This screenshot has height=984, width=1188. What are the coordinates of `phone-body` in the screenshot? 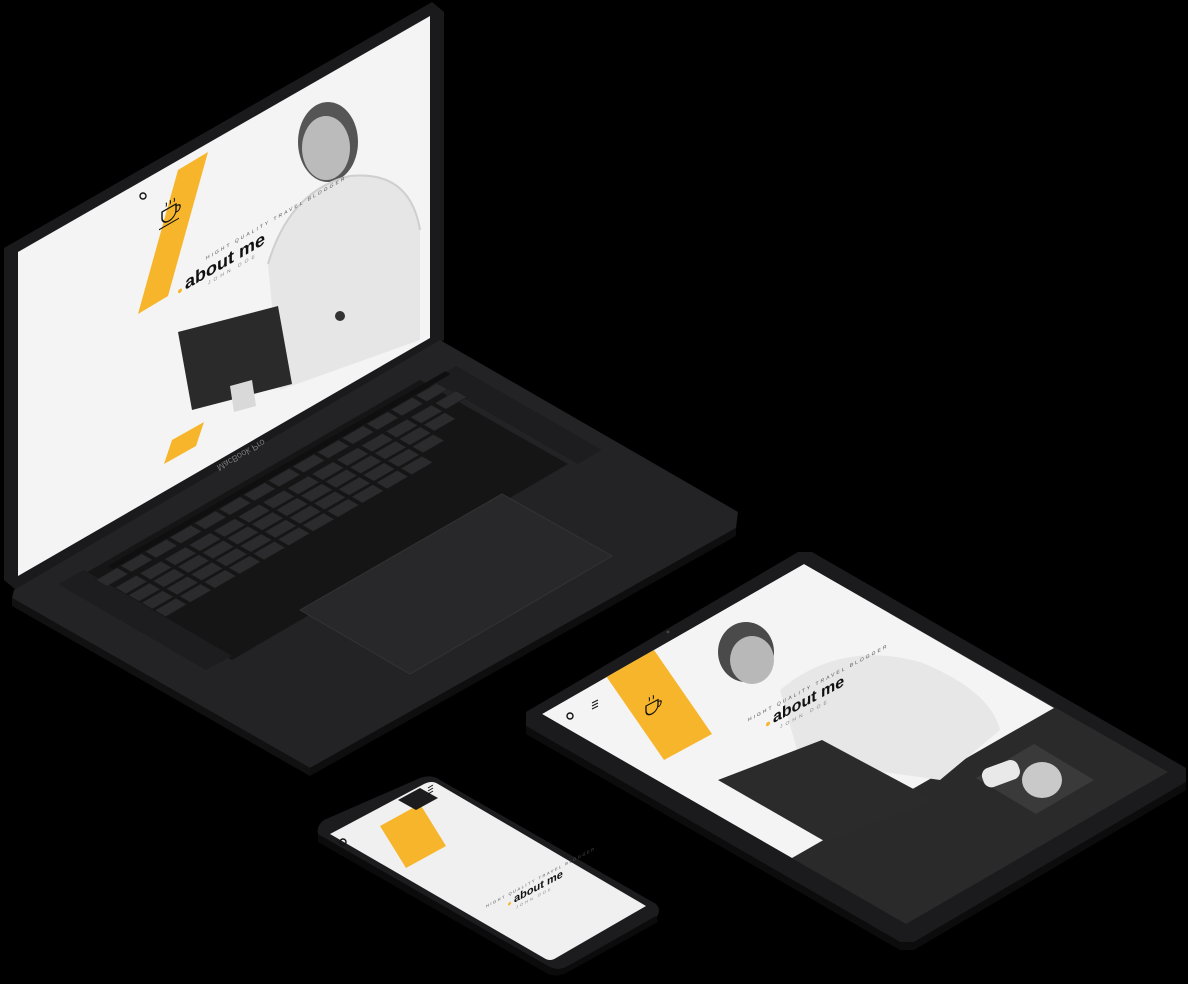 It's located at (488, 876).